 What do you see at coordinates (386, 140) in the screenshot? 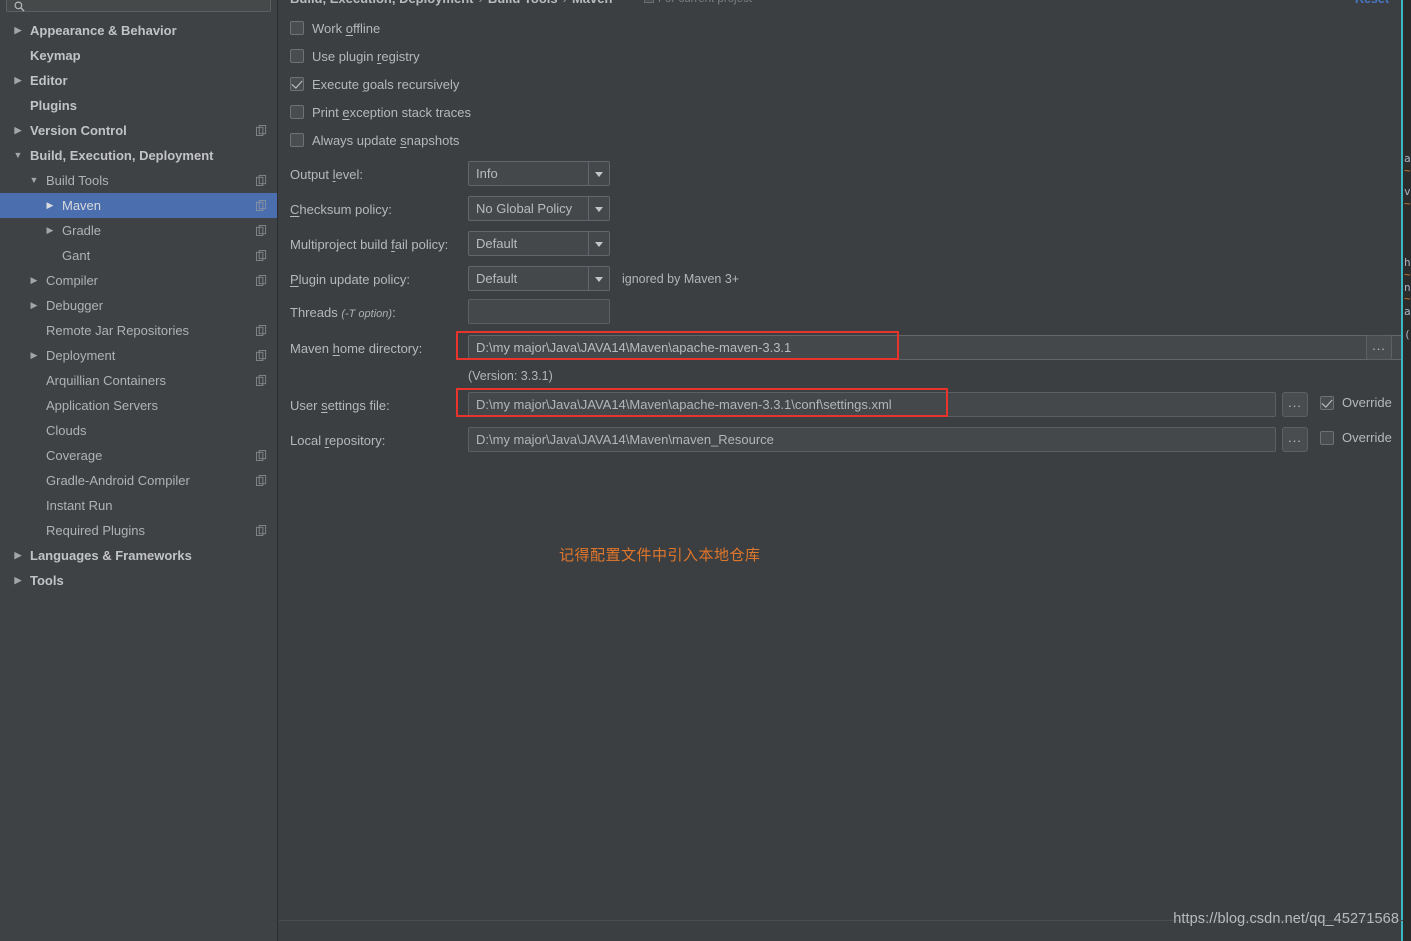
I see `checkbox-label: Always update snapshots` at bounding box center [386, 140].